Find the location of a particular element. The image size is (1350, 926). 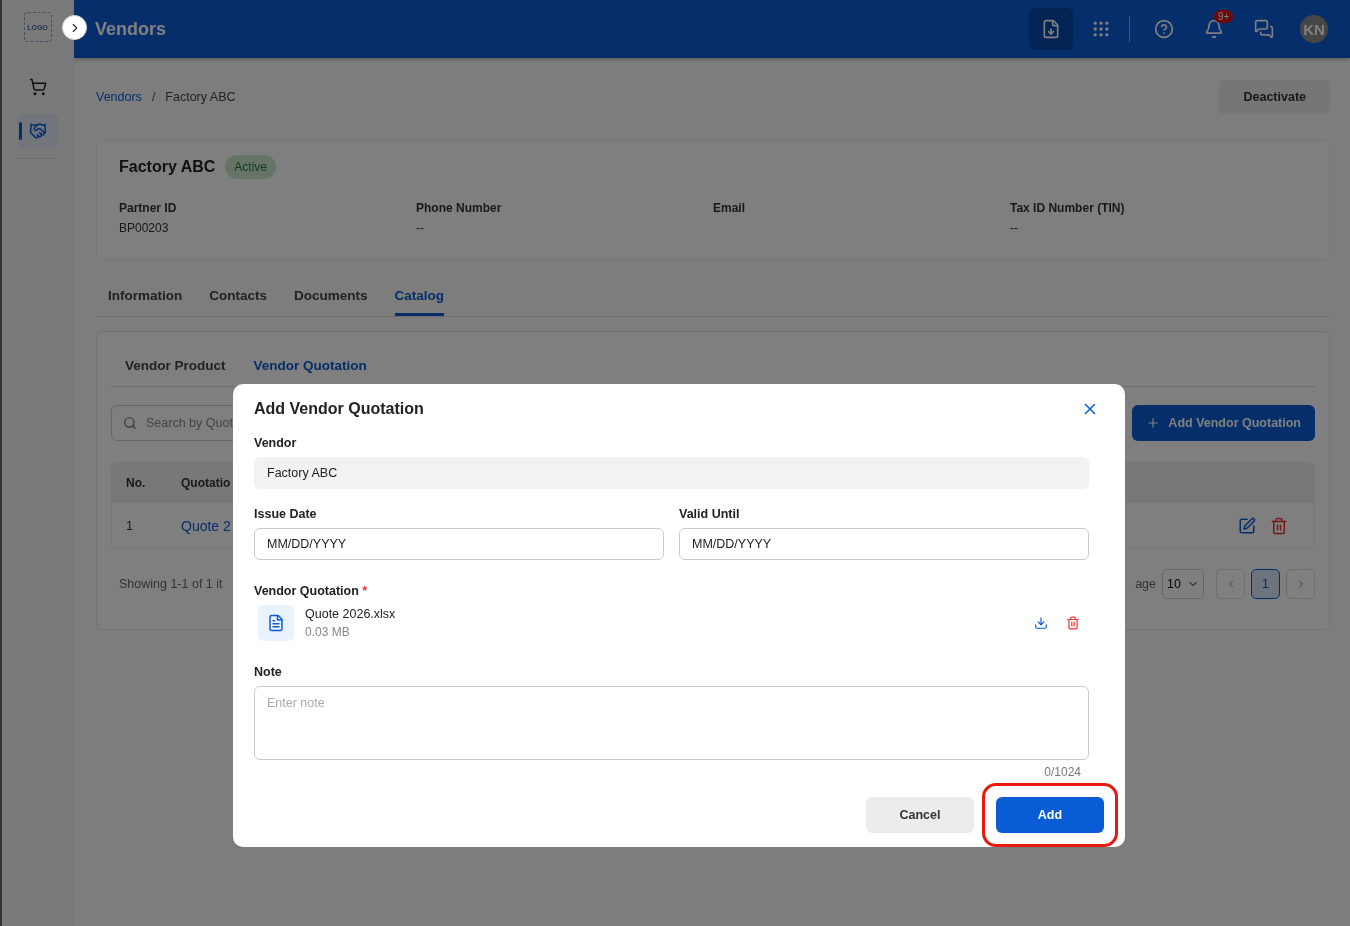

document-icon is located at coordinates (276, 623).